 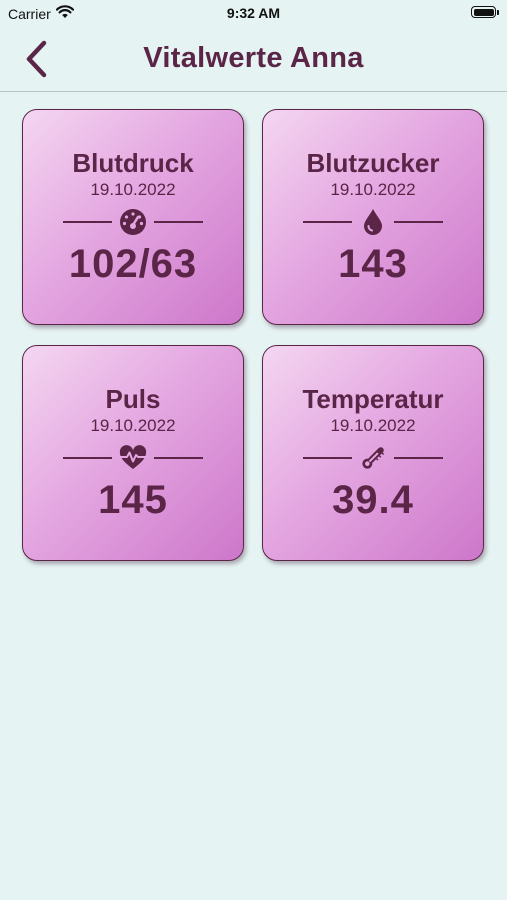 What do you see at coordinates (133, 500) in the screenshot?
I see `card-value: 145` at bounding box center [133, 500].